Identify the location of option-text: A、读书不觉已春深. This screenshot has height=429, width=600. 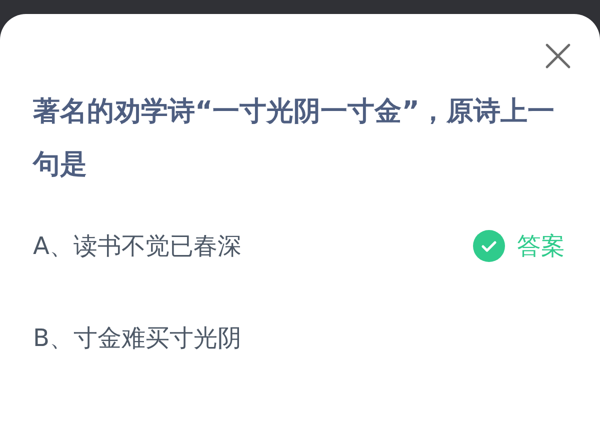
(137, 246).